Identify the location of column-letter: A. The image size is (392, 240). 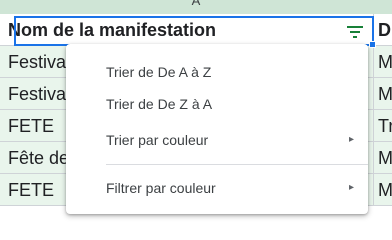
(196, 4).